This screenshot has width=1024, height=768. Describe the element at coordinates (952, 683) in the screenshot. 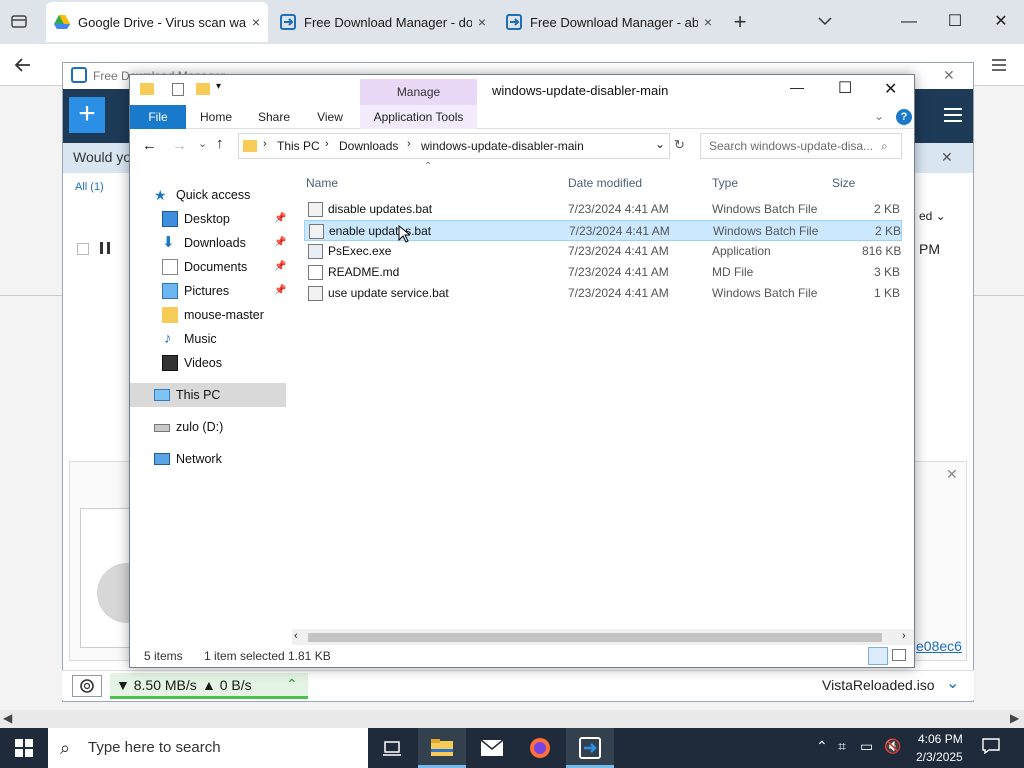

I see `chevron-down-icon: ⌄` at that location.